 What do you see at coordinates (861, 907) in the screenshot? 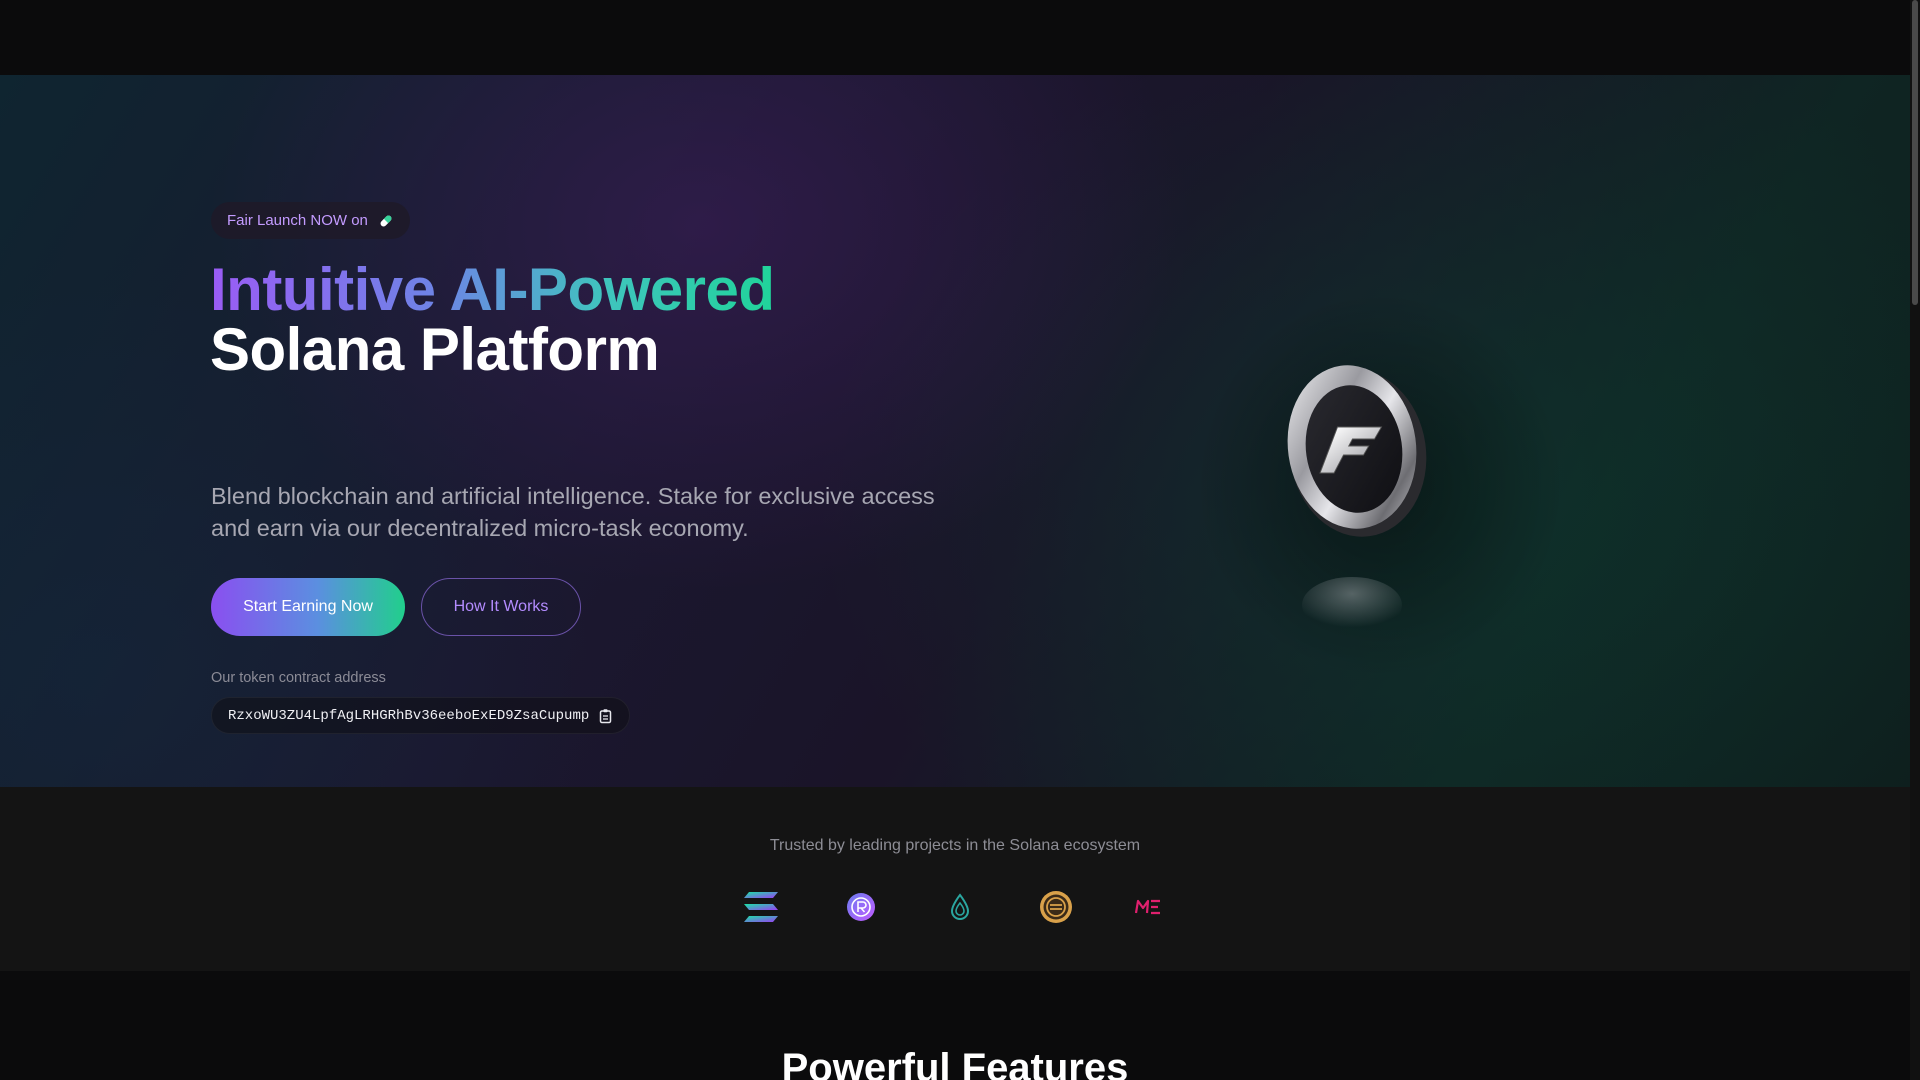
I see `raydium-logo-icon` at bounding box center [861, 907].